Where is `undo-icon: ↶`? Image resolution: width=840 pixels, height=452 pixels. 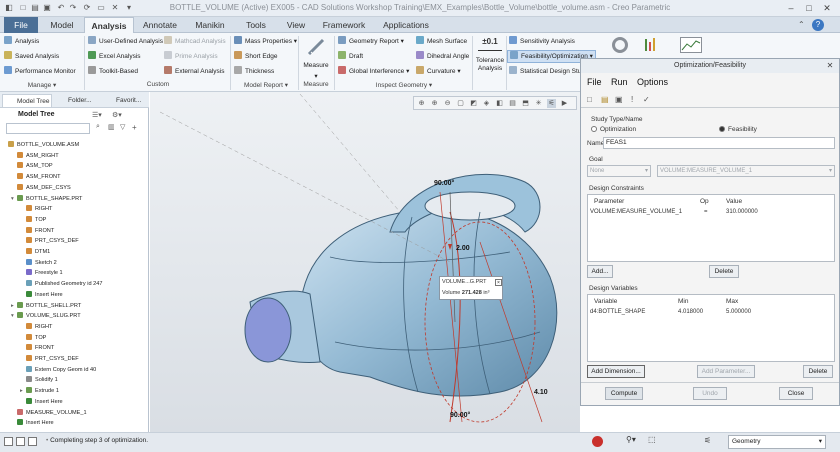
undo-icon: ↶ is located at coordinates (61, 8).